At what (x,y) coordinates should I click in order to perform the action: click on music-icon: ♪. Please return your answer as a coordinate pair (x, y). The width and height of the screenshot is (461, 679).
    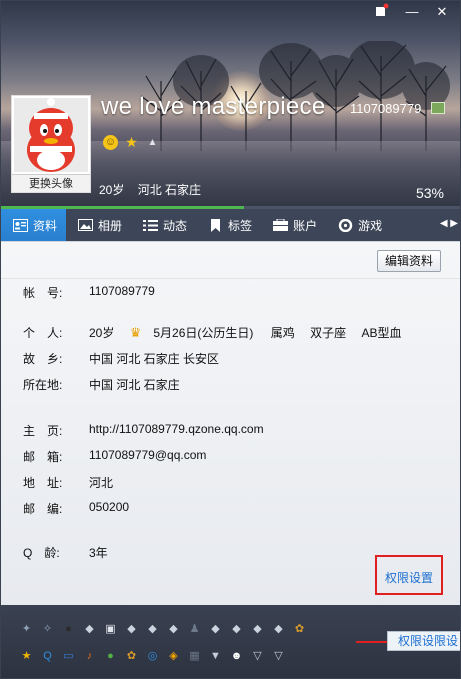
    Looking at the image, I should click on (89, 655).